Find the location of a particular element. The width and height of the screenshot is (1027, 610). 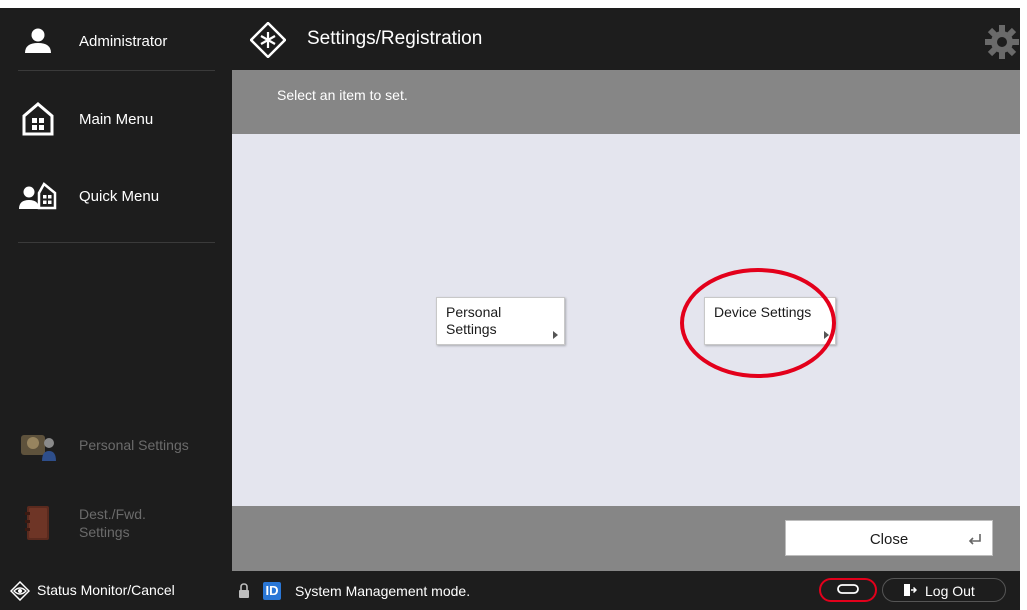

personal-settings-icon is located at coordinates (38, 445).